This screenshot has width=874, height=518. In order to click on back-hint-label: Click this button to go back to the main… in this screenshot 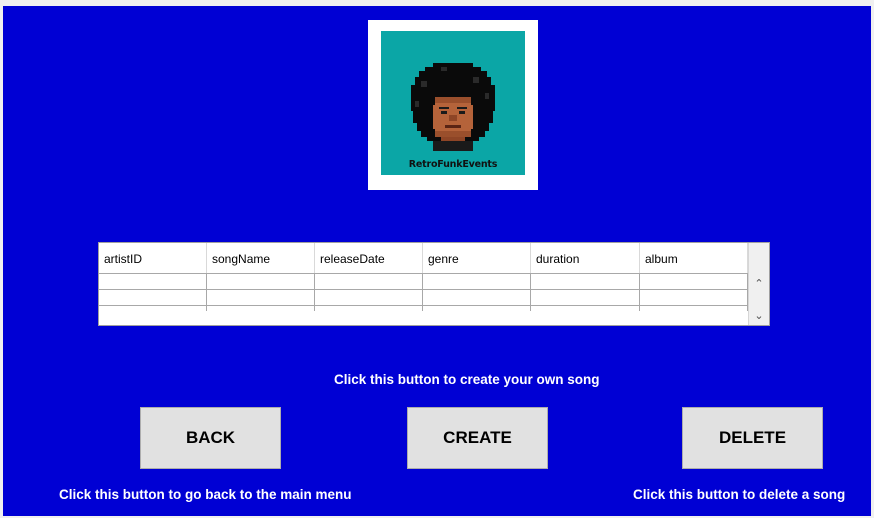, I will do `click(205, 494)`.